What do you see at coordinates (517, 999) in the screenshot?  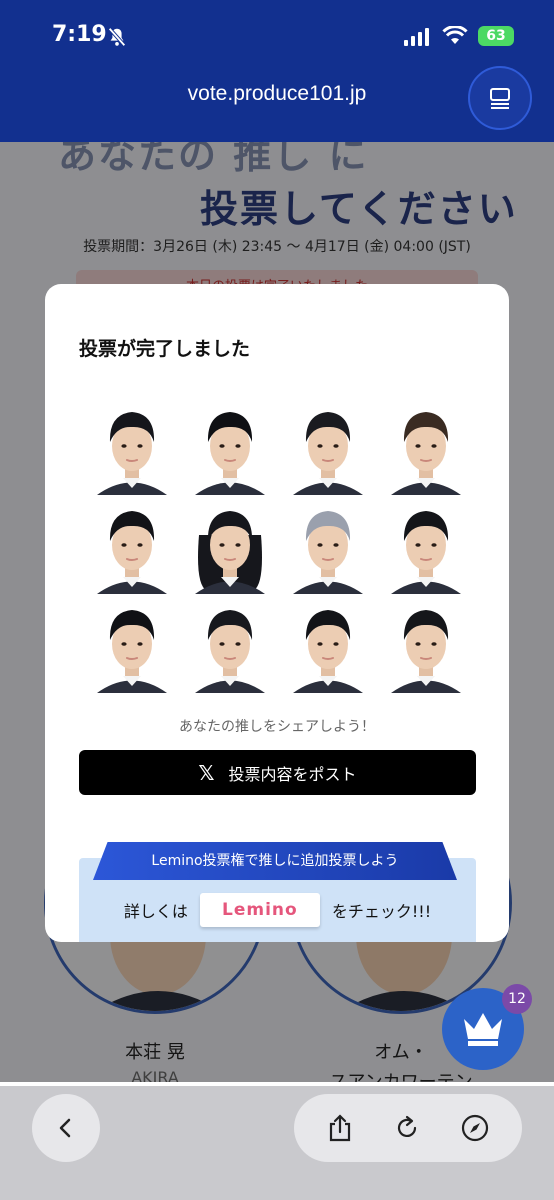 I see `vote-count-badge: 12` at bounding box center [517, 999].